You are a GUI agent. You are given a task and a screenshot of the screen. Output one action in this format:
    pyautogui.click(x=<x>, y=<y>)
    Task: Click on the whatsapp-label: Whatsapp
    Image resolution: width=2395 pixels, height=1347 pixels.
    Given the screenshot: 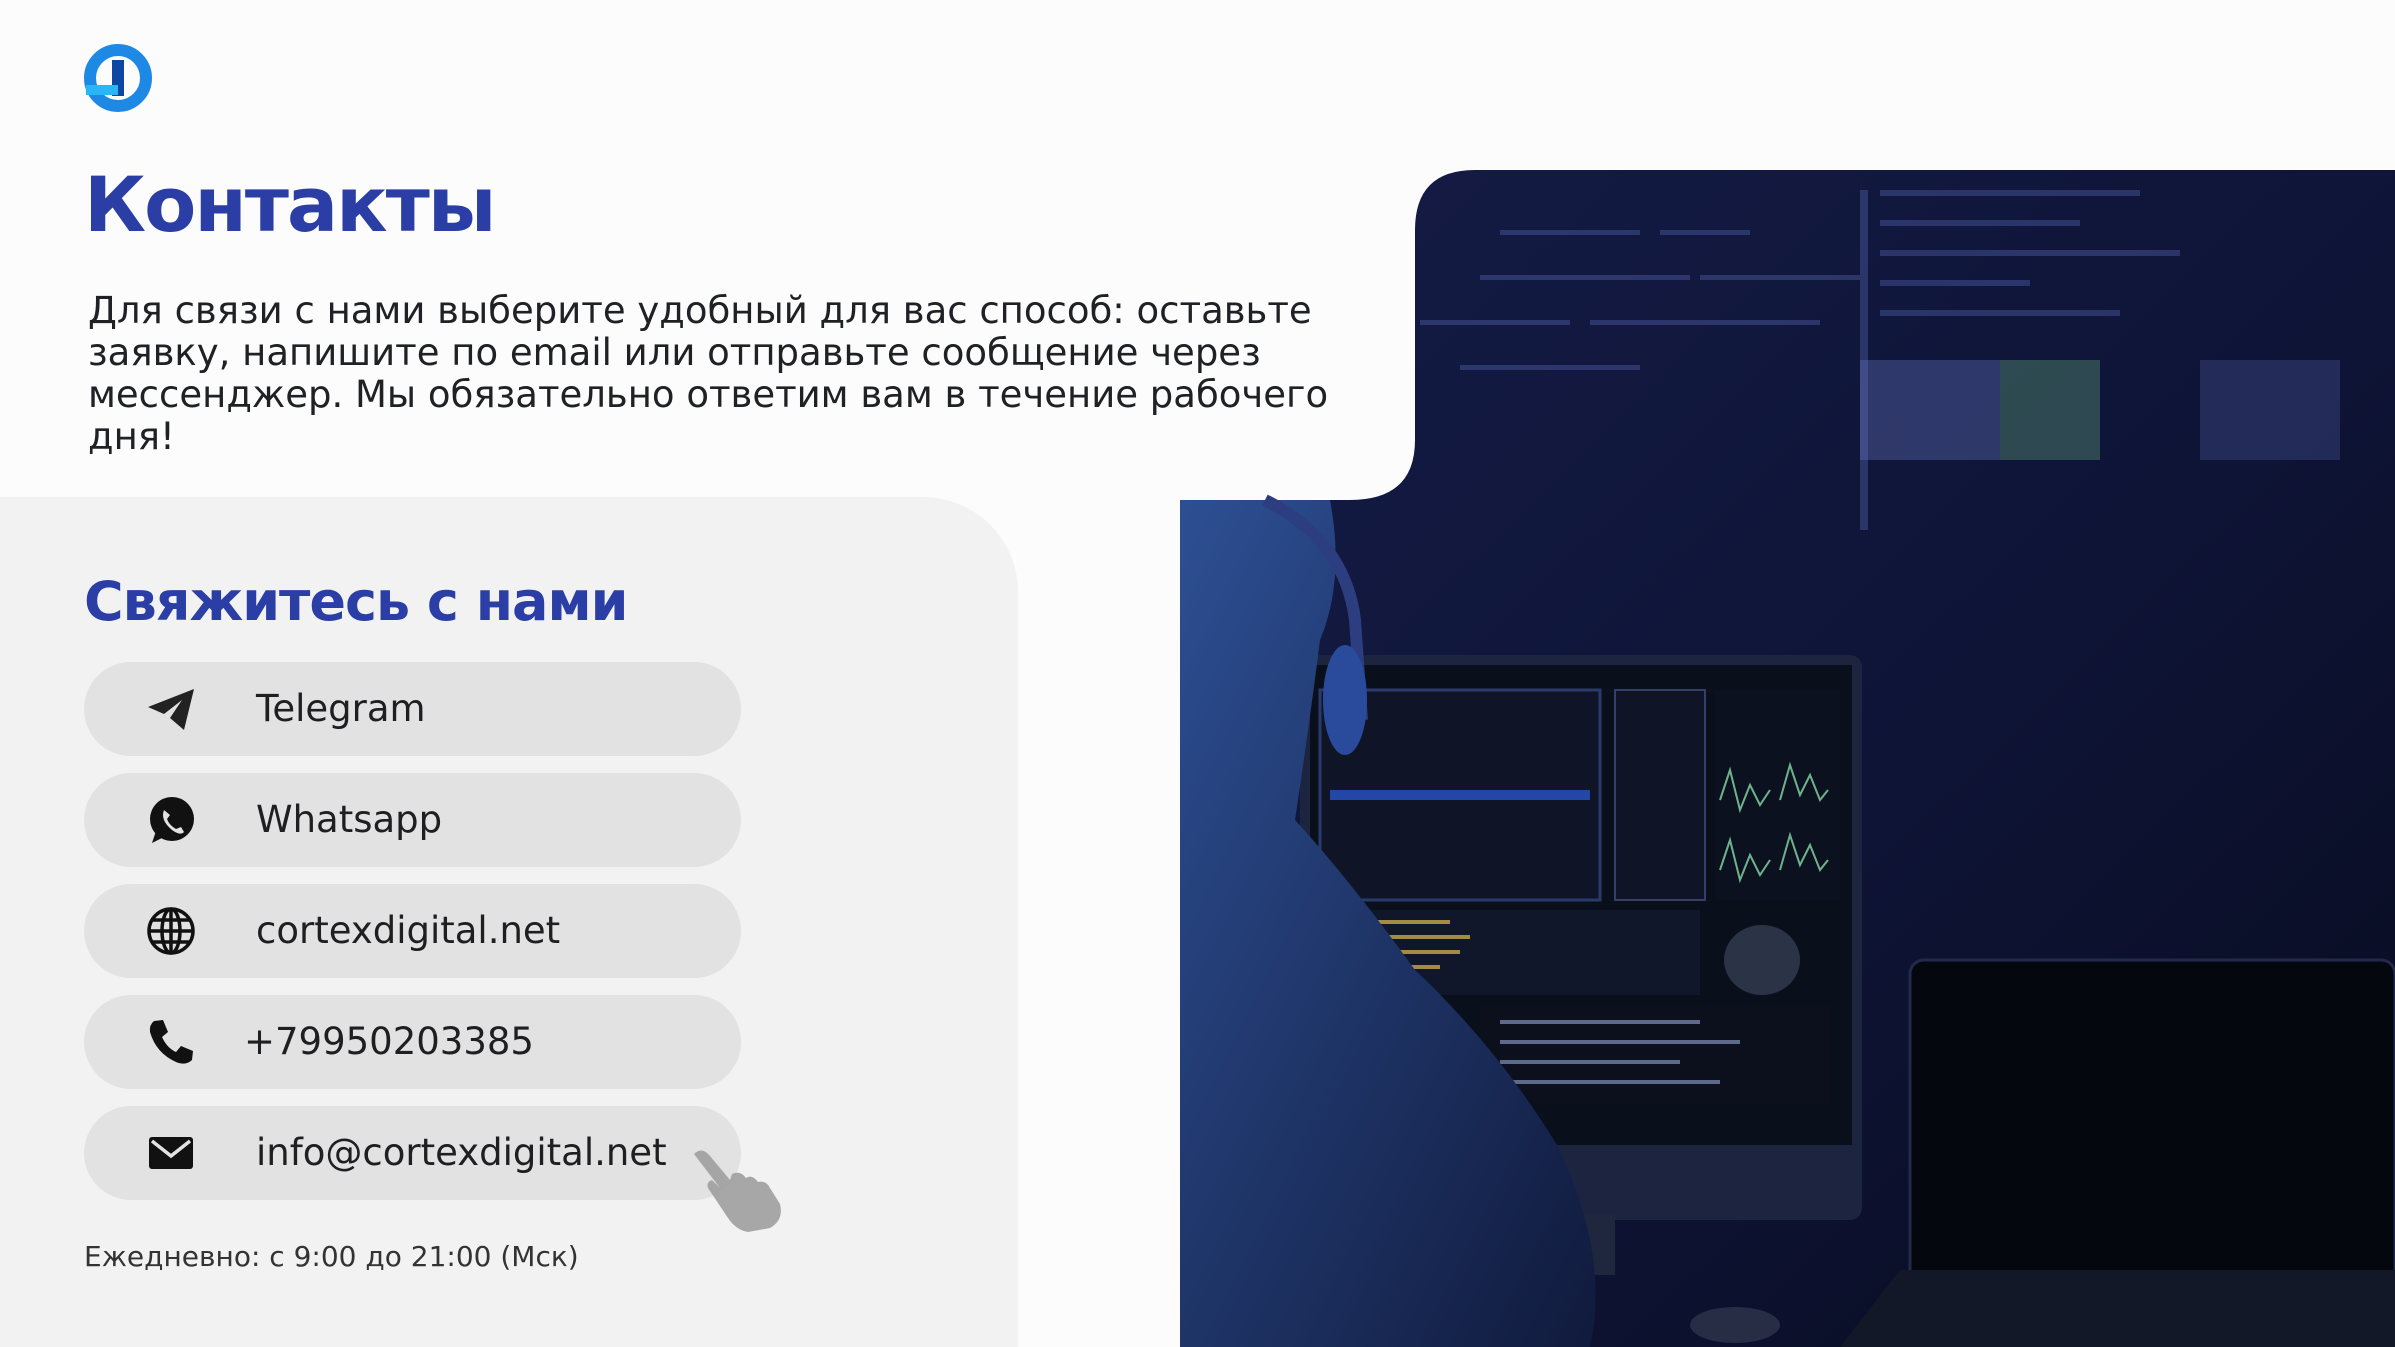 What is the action you would take?
    pyautogui.click(x=349, y=819)
    